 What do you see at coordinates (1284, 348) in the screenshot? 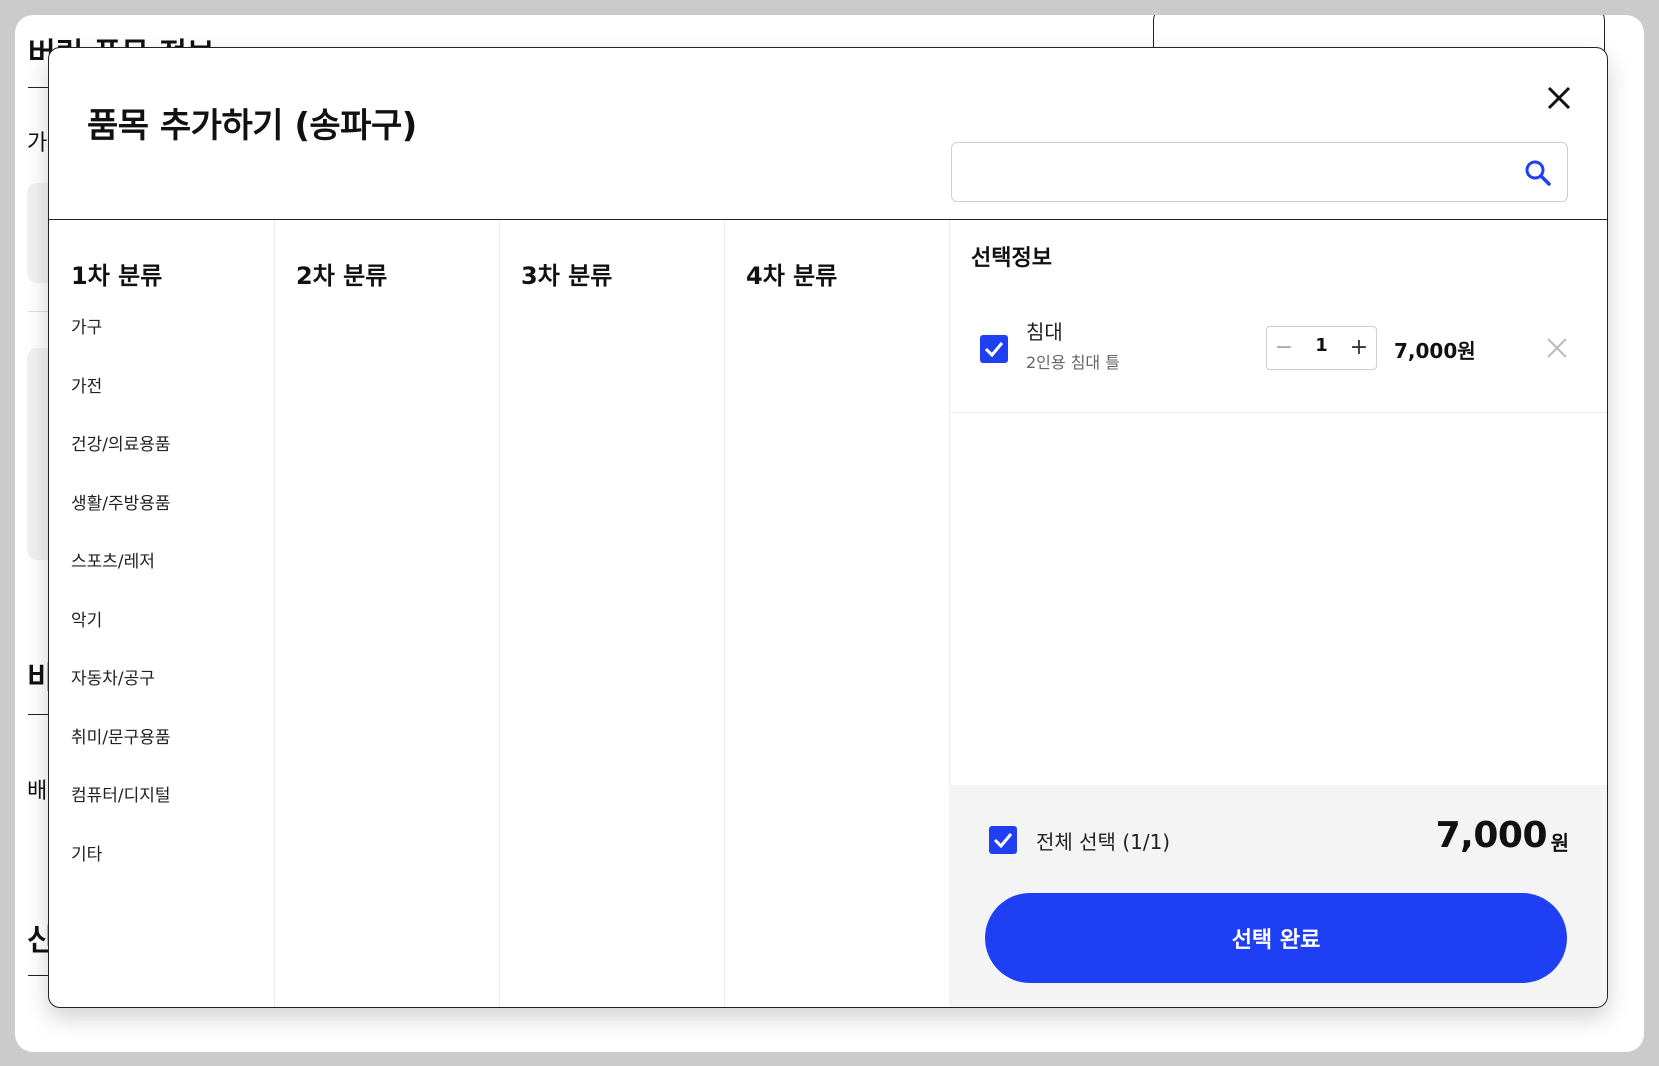
I see `decrement-button: −` at bounding box center [1284, 348].